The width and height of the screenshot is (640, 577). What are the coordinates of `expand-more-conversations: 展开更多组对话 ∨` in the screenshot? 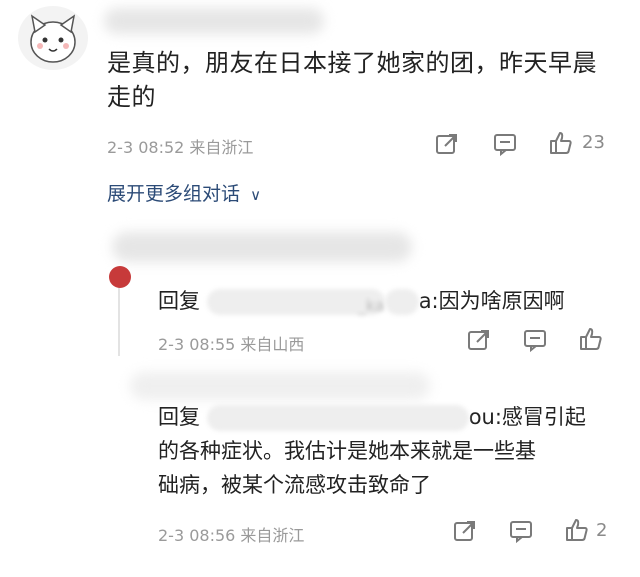 It's located at (184, 192).